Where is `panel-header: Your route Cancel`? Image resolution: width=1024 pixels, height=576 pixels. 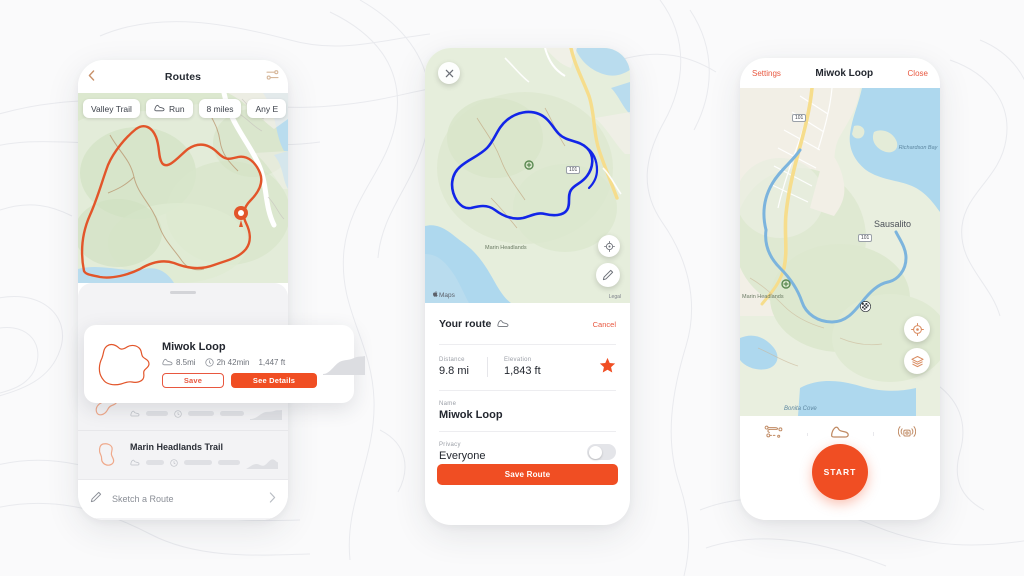
panel-header: Your route Cancel is located at coordinates (527, 324).